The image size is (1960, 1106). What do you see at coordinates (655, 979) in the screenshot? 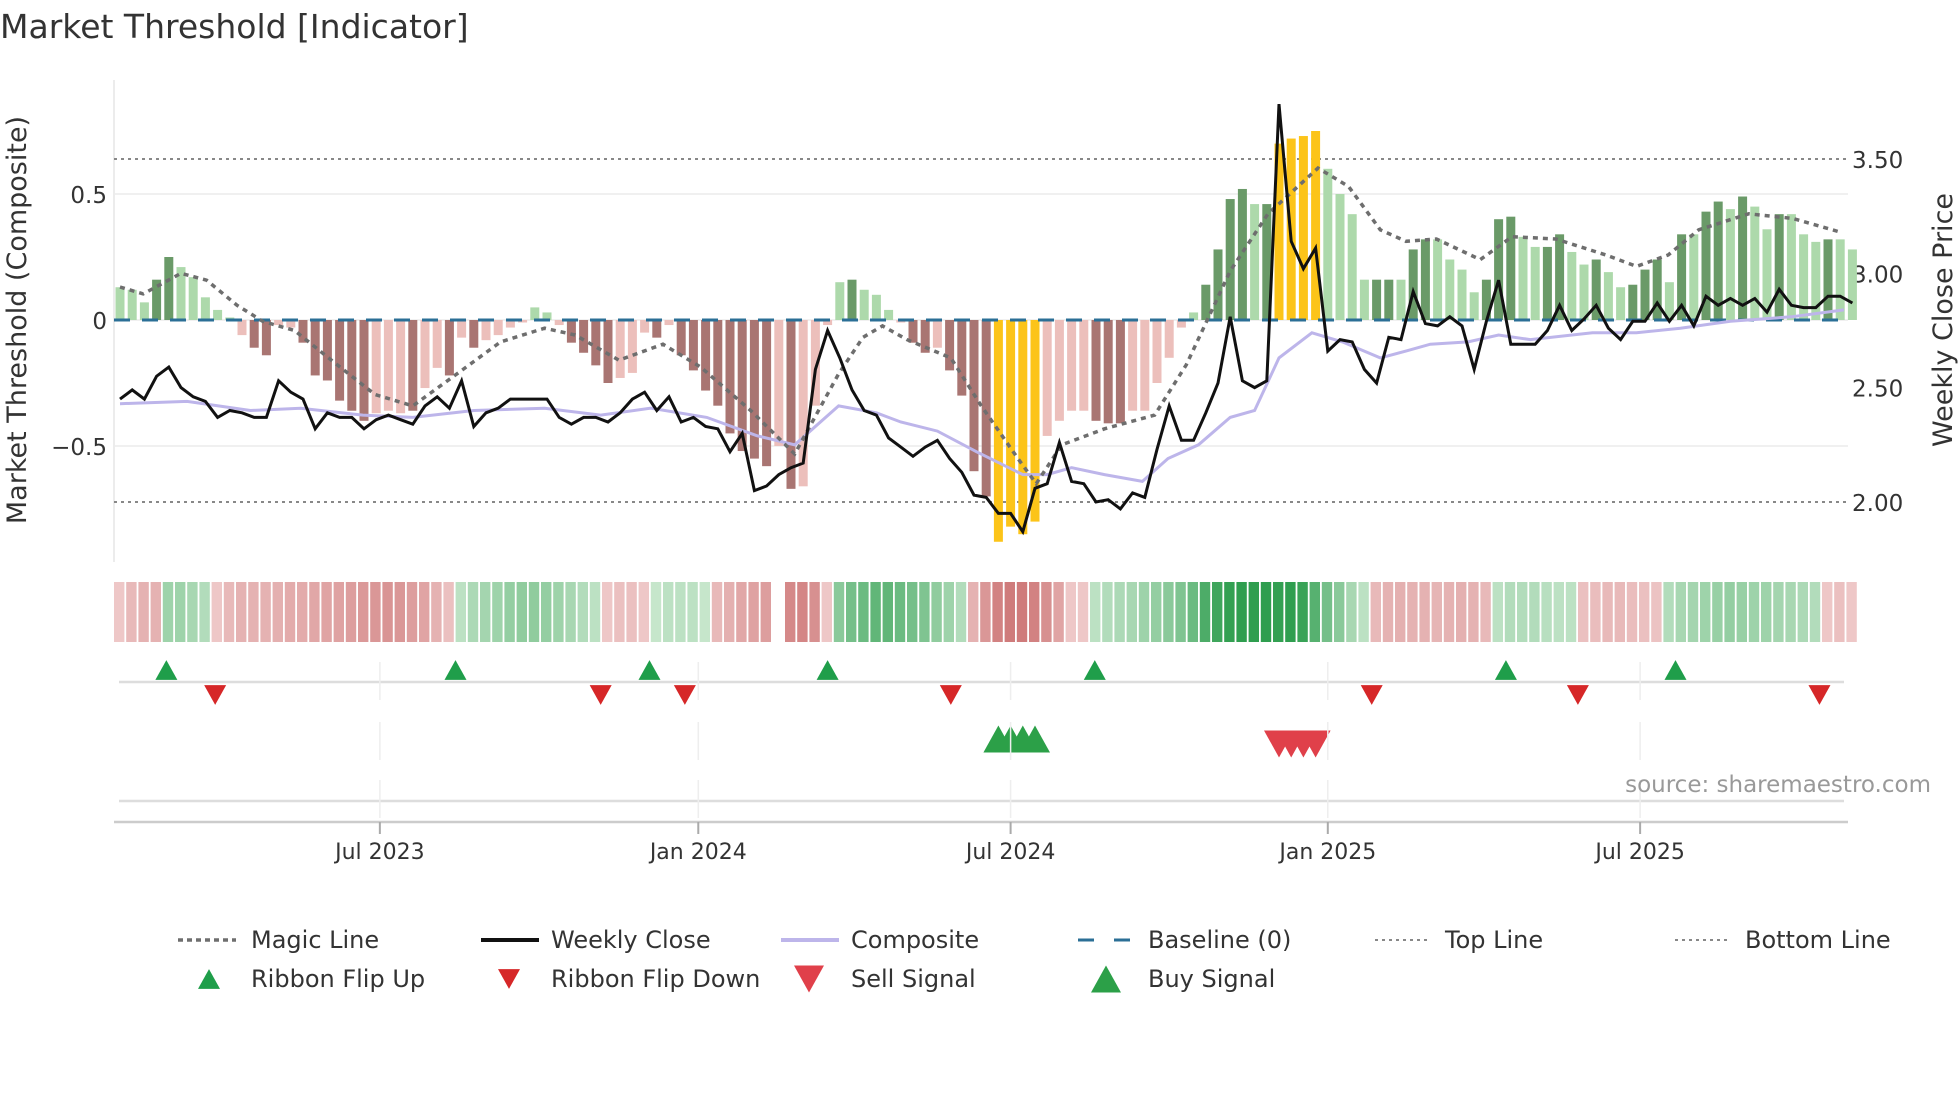
I see `legend-label: Ribbon Flip Down` at bounding box center [655, 979].